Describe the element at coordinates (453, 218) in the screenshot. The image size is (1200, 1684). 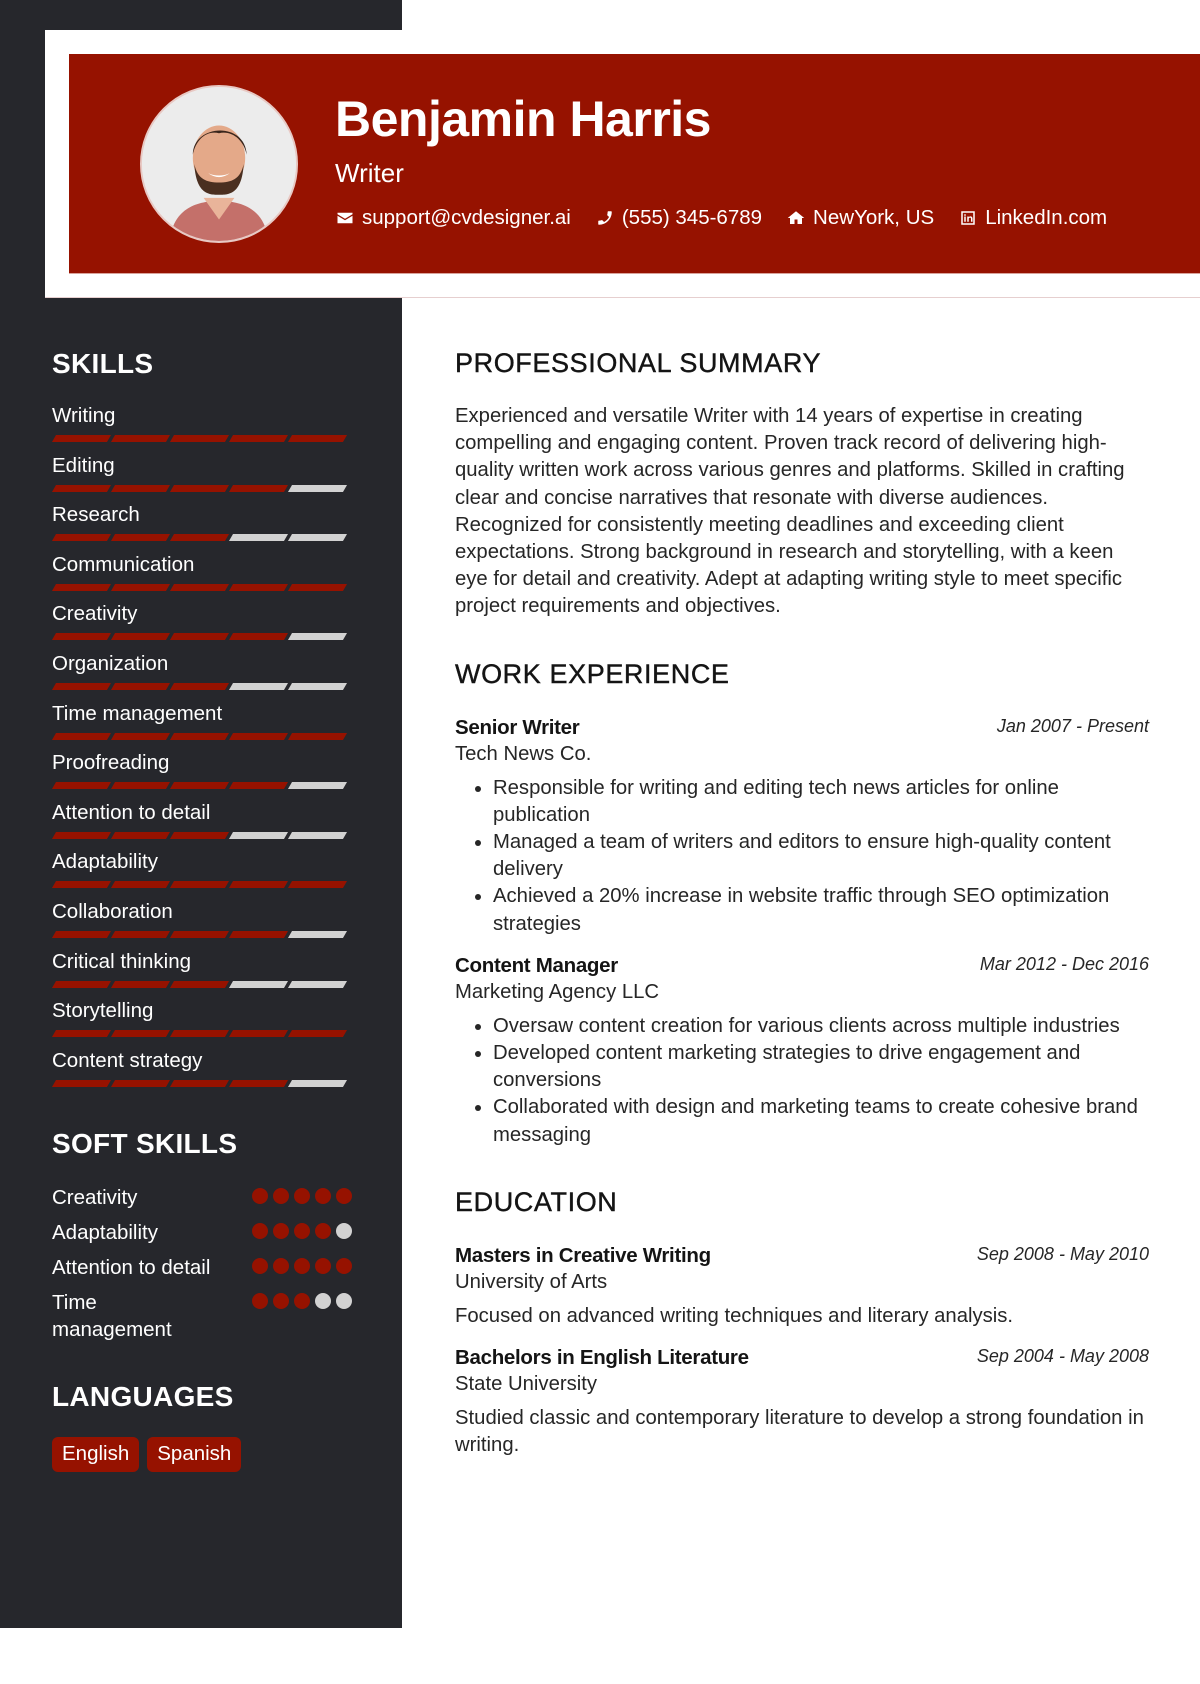
I see `contact-email: support@cvdesigner.ai` at that location.